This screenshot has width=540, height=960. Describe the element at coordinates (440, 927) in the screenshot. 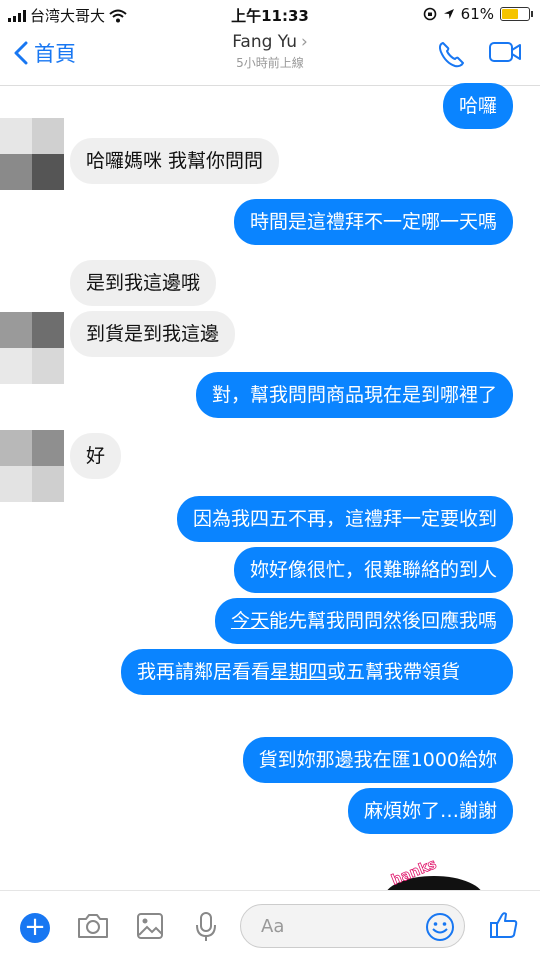

I see `emoji-icon` at that location.